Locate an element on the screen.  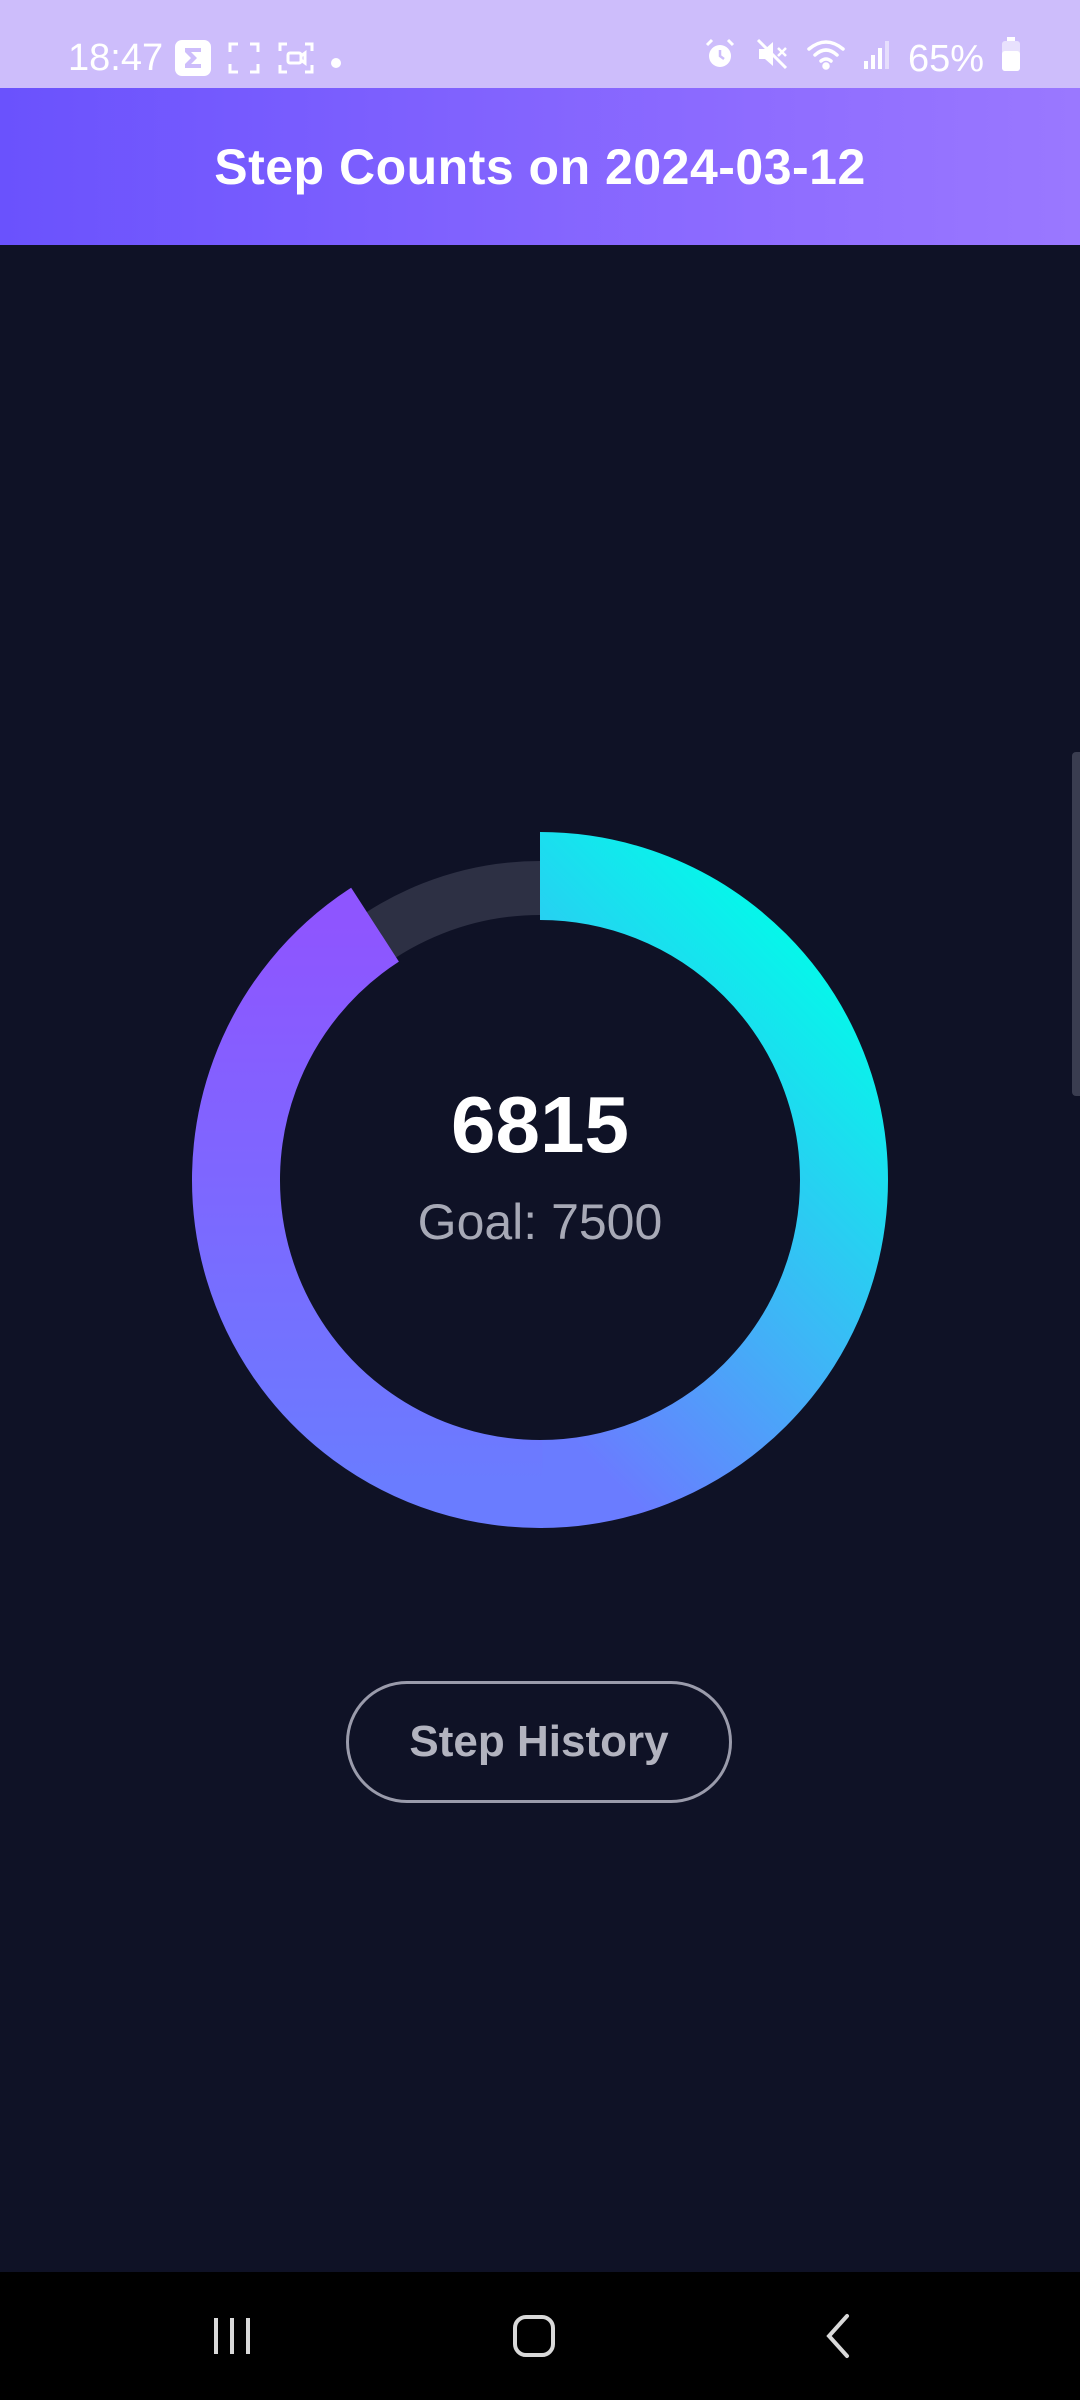
app-header: Step Counts on 2024-03-12 is located at coordinates (540, 166).